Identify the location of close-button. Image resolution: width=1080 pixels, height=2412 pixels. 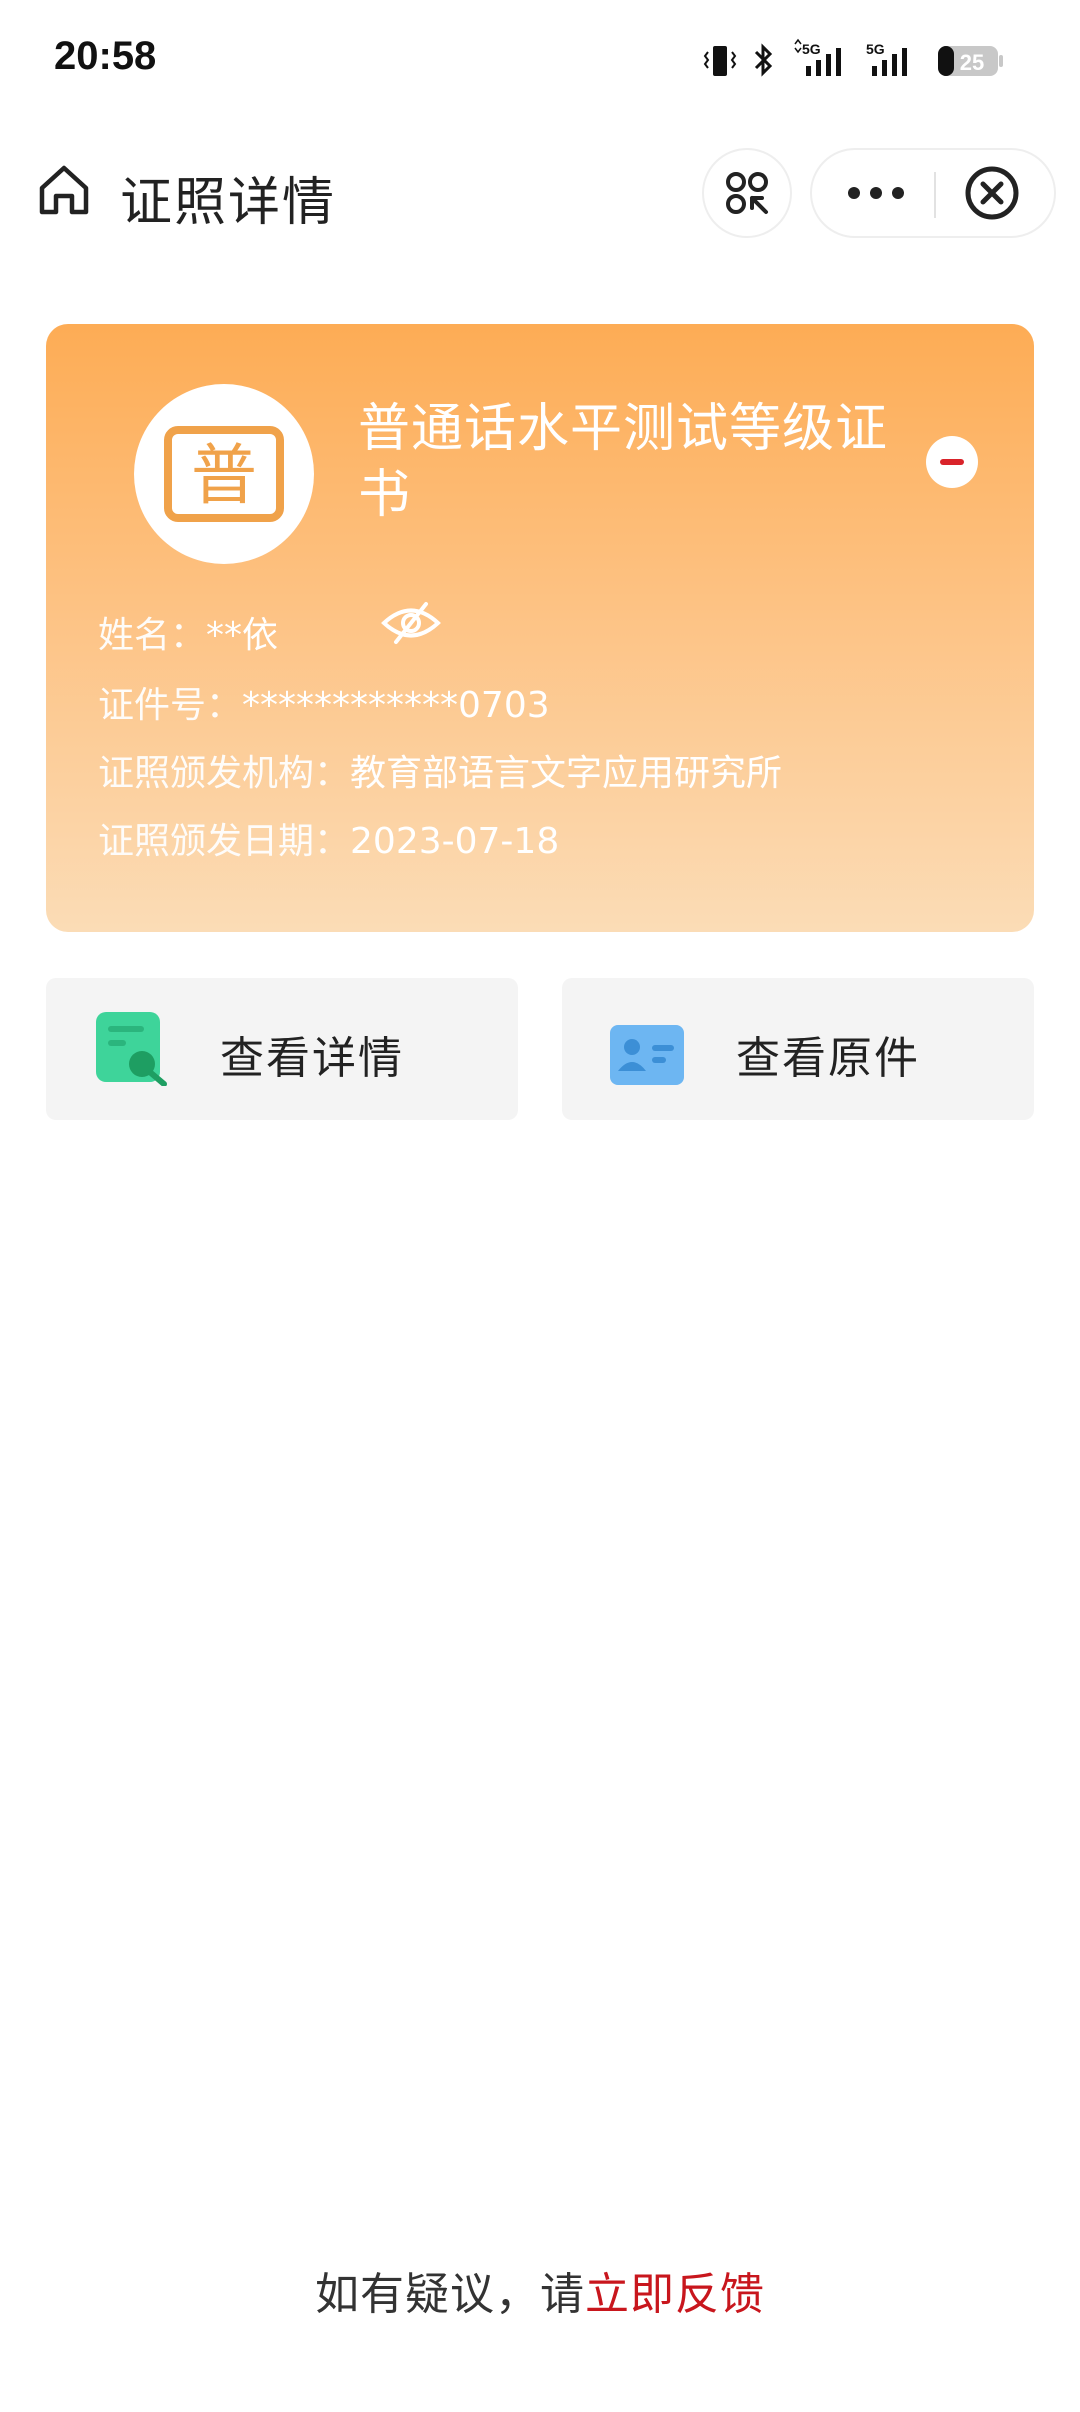
(996, 193).